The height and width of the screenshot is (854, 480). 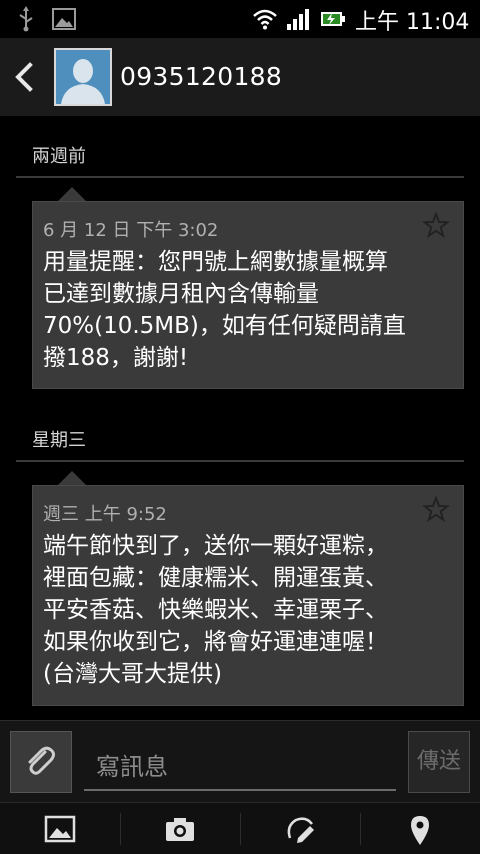 I want to click on compose-bar: 寫訊息 傳送, so click(x=240, y=761).